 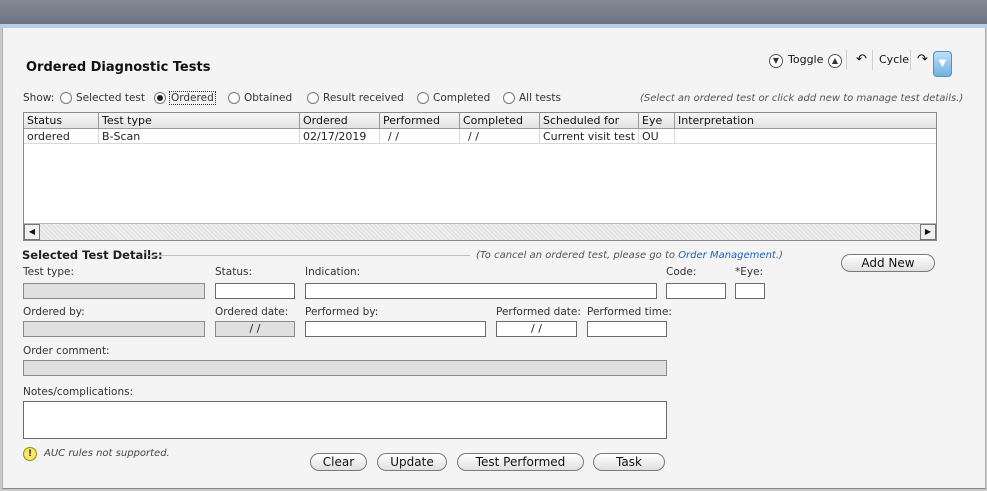 What do you see at coordinates (805, 121) in the screenshot?
I see `column-header-interpretation: Interpretation` at bounding box center [805, 121].